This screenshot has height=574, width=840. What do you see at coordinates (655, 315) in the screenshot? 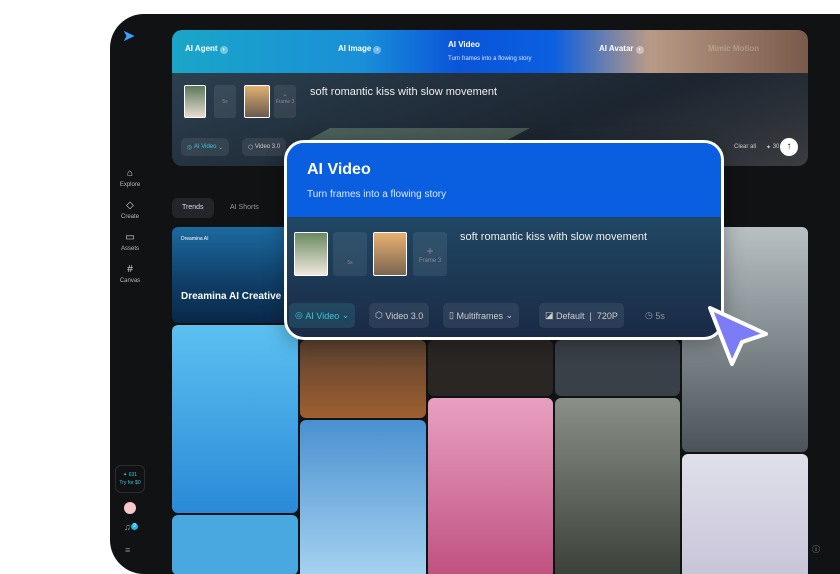
I see `duration-button: ◷ 5s` at bounding box center [655, 315].